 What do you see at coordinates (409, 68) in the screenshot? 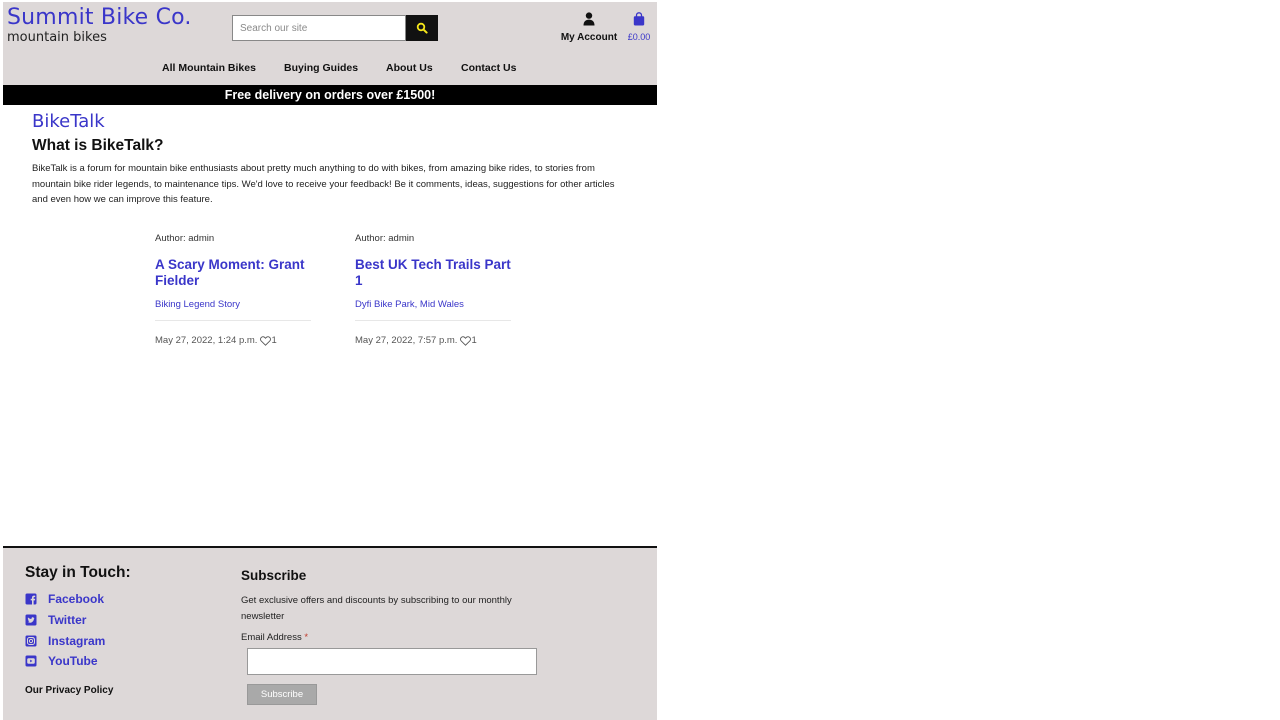
I see `nav-about-us: About Us` at bounding box center [409, 68].